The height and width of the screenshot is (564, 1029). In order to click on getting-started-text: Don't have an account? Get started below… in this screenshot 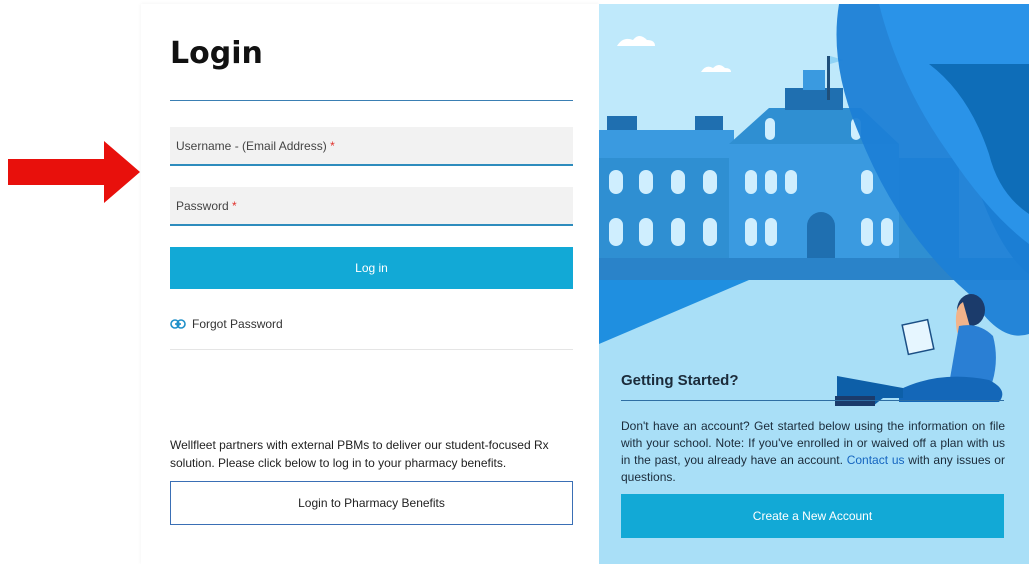, I will do `click(813, 452)`.